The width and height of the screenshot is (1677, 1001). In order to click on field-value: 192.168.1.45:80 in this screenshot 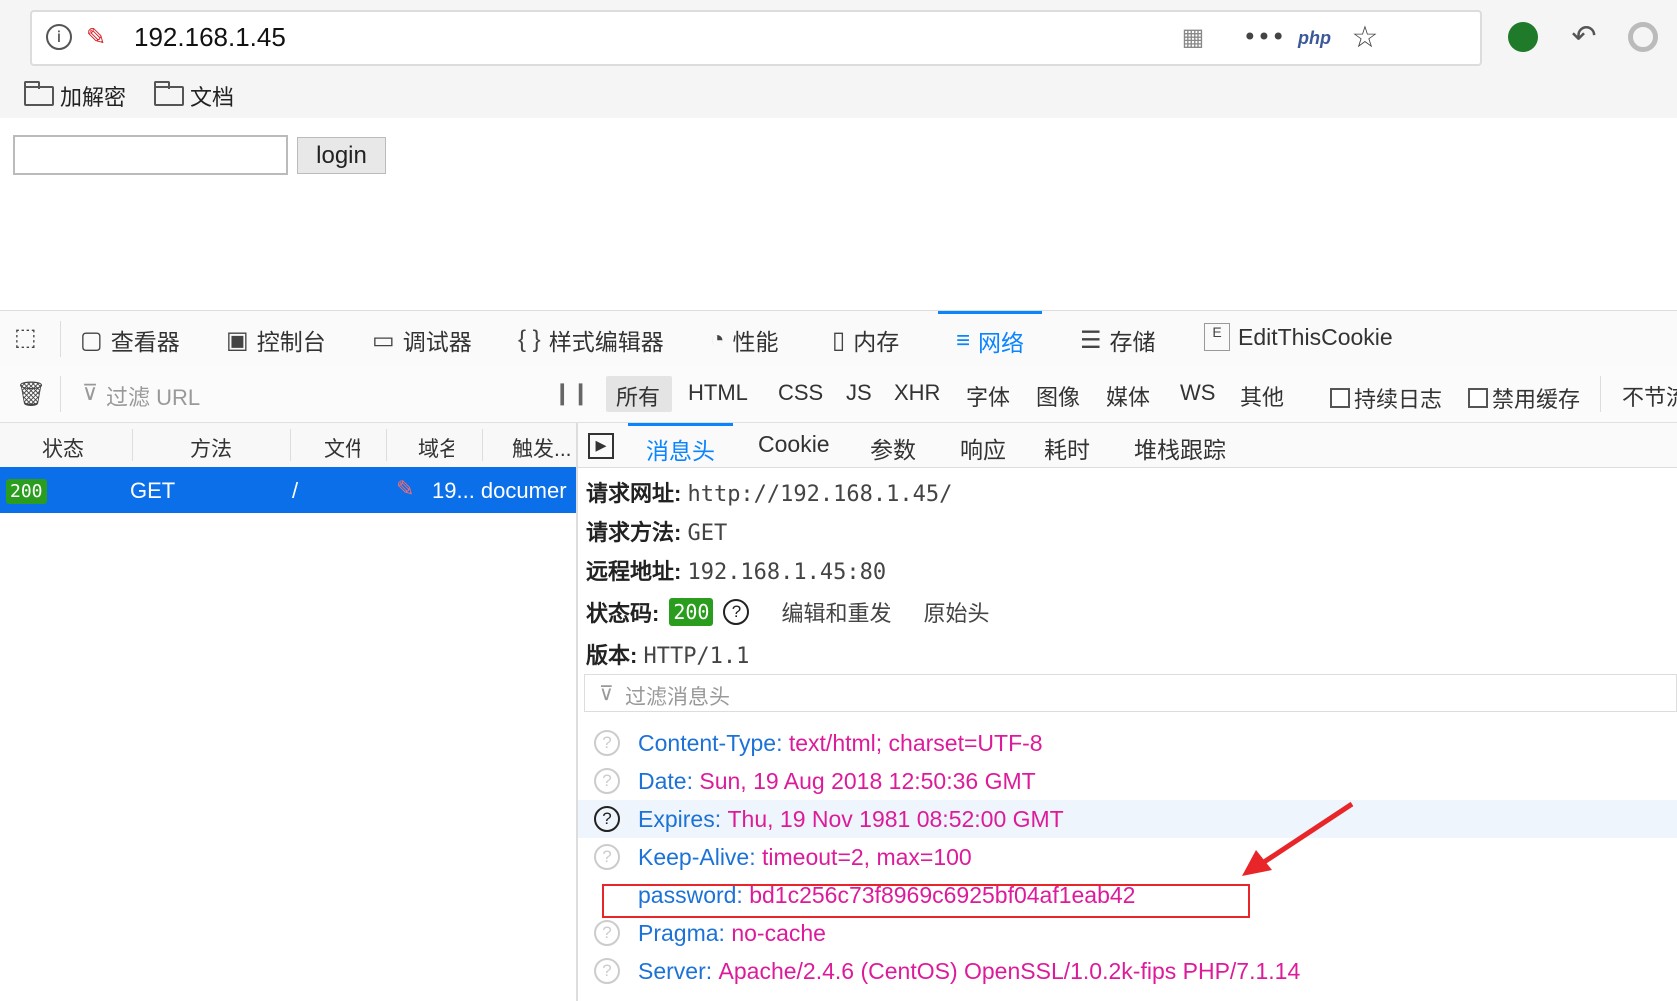, I will do `click(787, 572)`.